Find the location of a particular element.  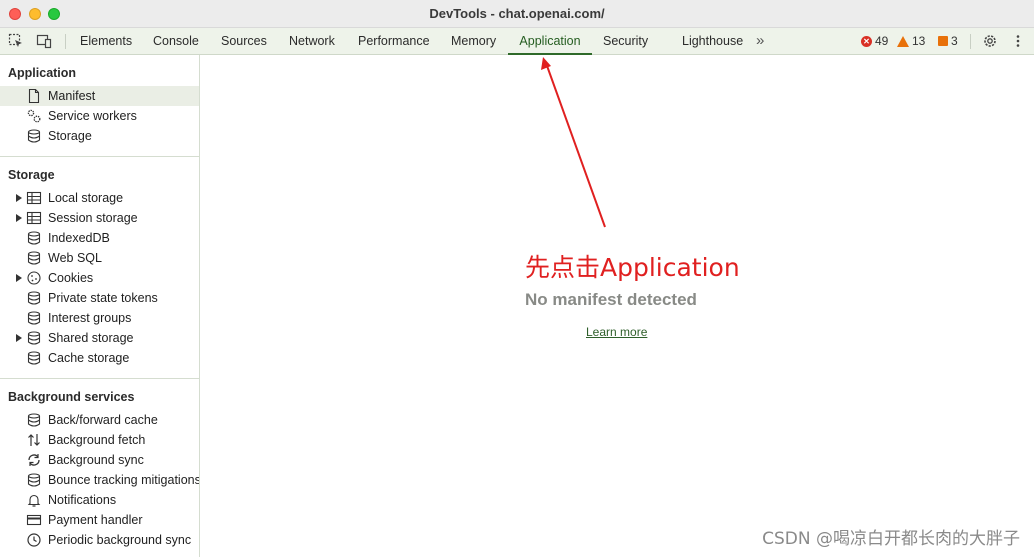

sidebar-item-payment-handler: Payment handler is located at coordinates (99, 520).